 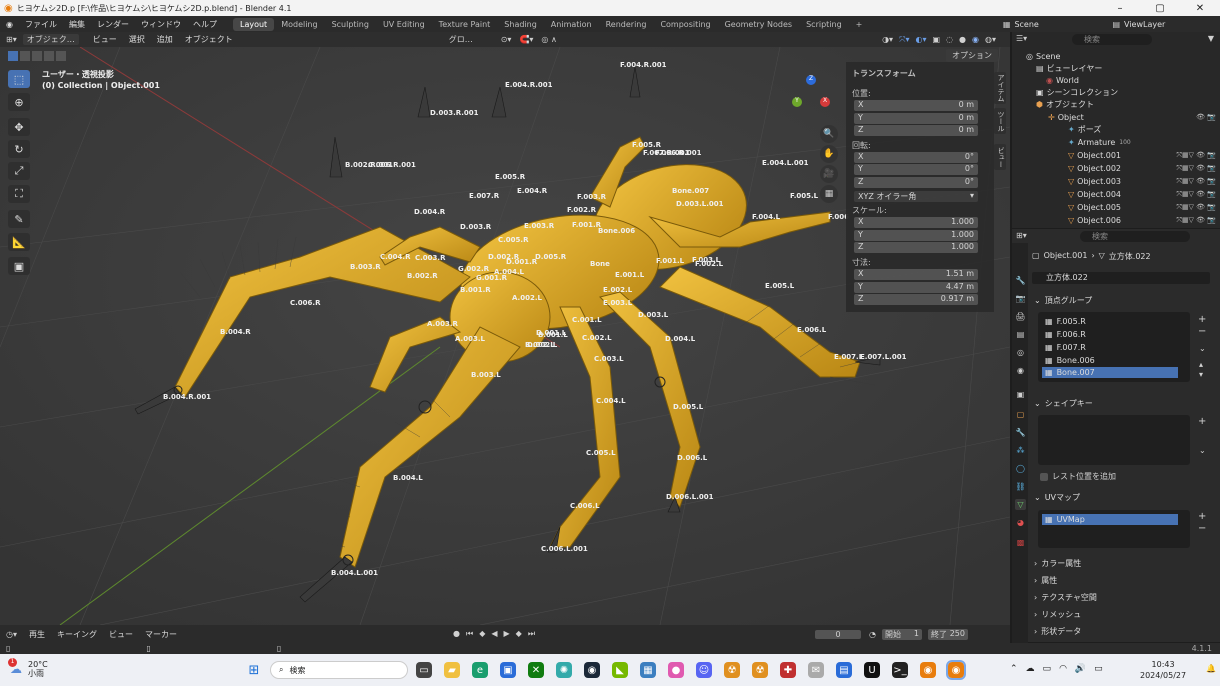 What do you see at coordinates (916, 182) in the screenshot?
I see `rotation-z-field: Z 0°` at bounding box center [916, 182].